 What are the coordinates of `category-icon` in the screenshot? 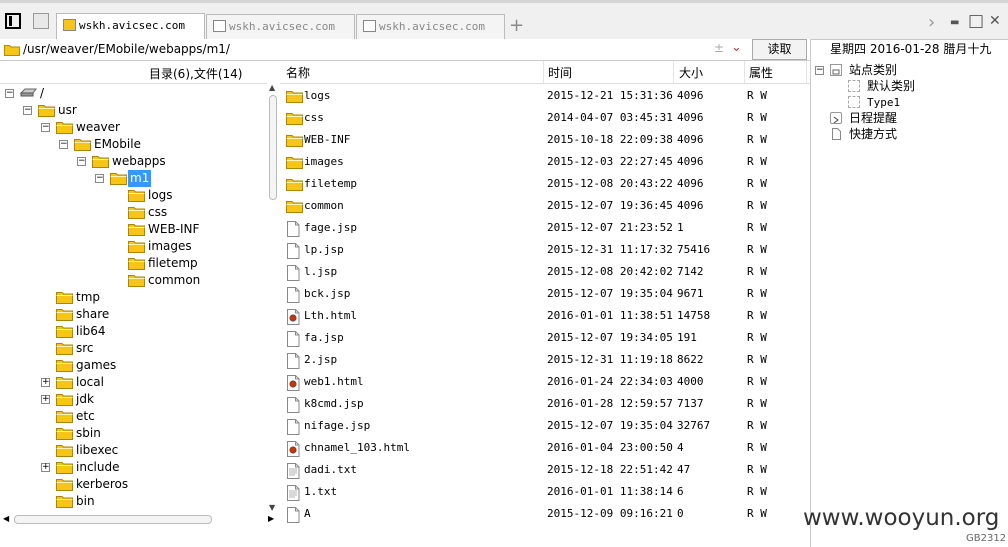 It's located at (854, 102).